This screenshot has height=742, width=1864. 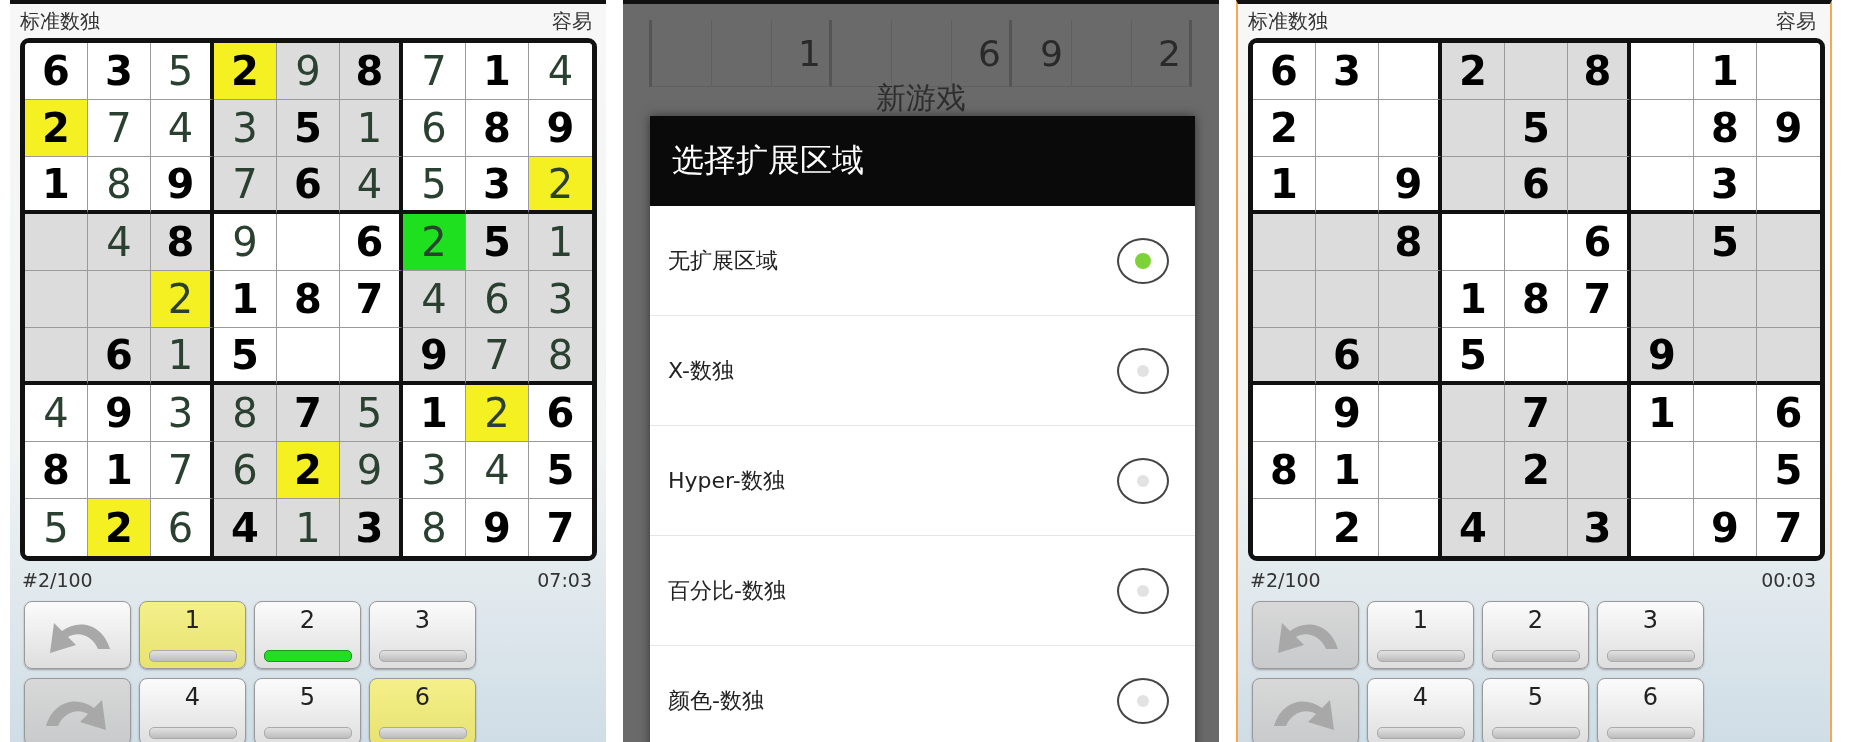 What do you see at coordinates (1535, 635) in the screenshot?
I see `number-key: 2` at bounding box center [1535, 635].